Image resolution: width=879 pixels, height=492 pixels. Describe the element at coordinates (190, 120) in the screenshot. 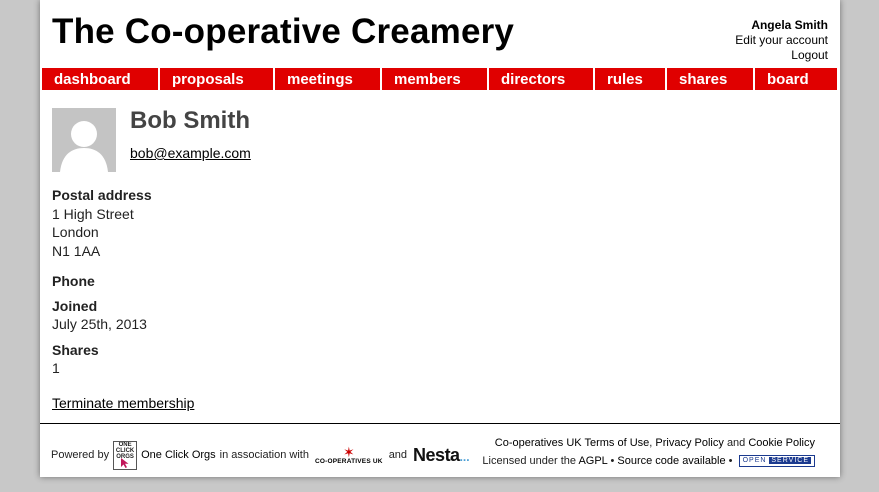

I see `member-name: Bob Smith` at that location.